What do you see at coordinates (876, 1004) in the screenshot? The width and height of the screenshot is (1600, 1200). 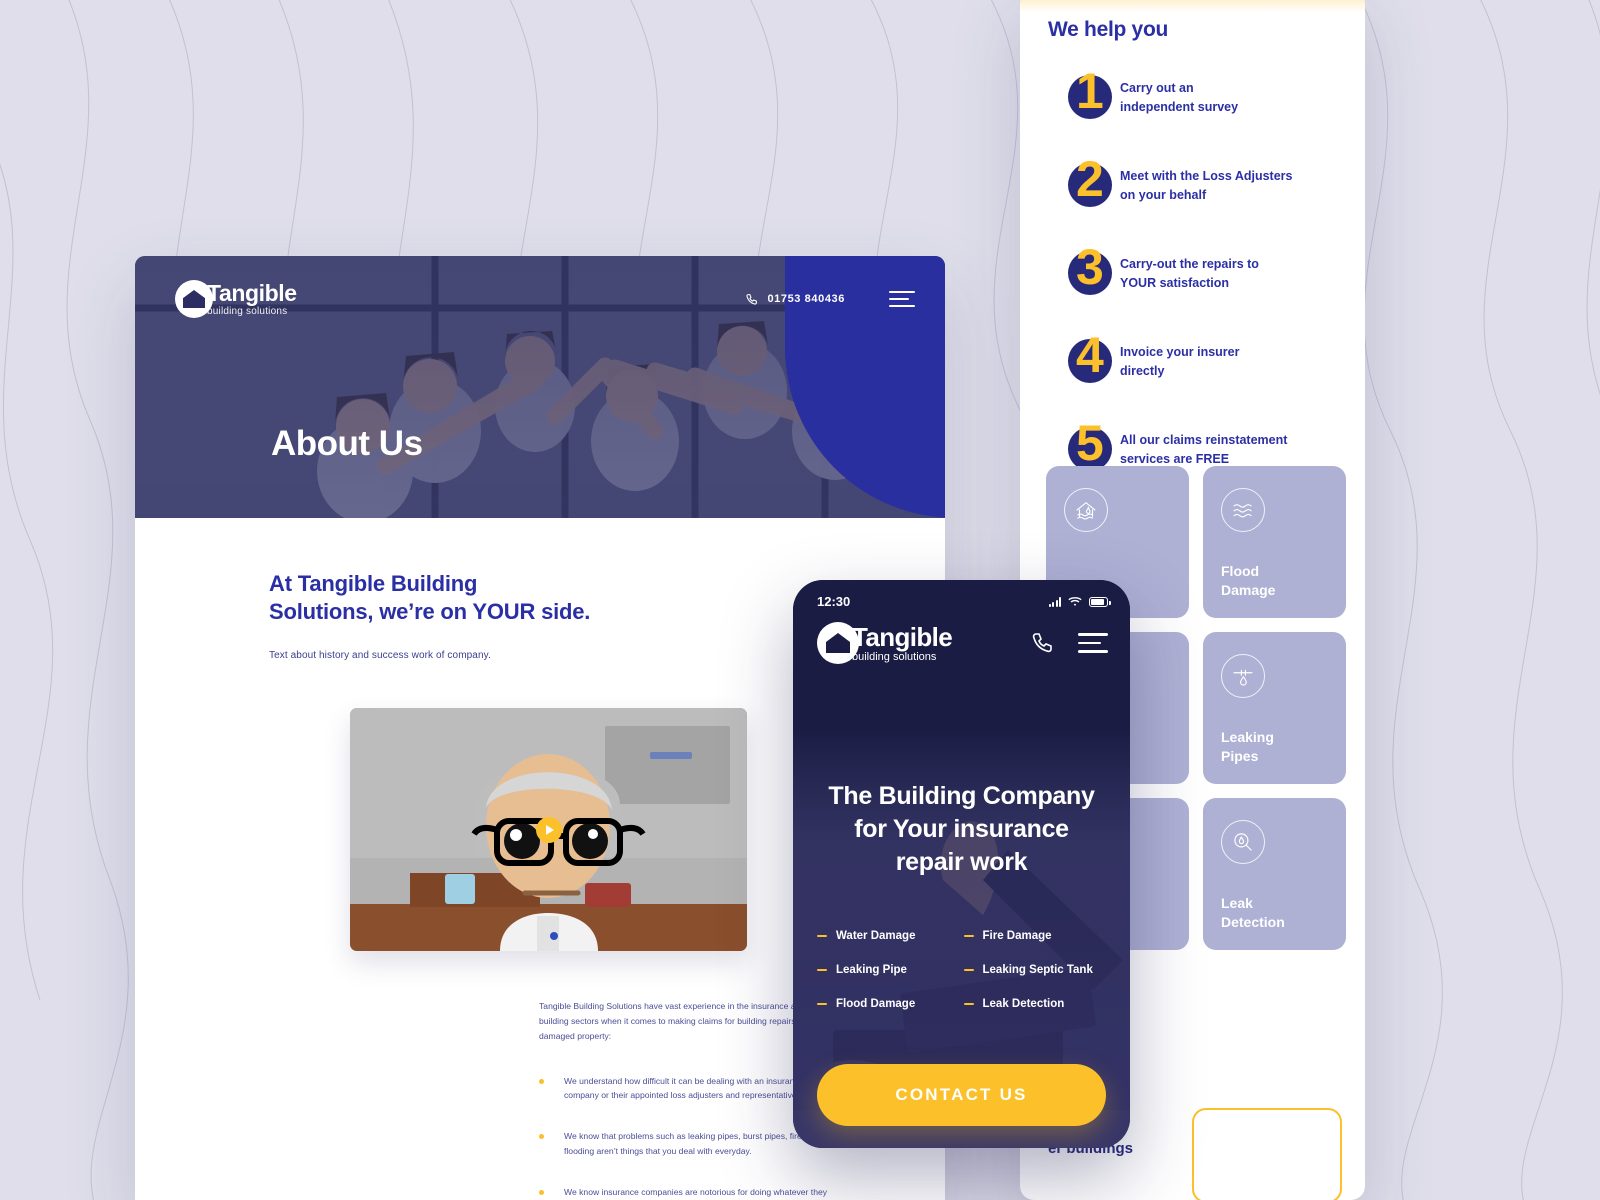 I see `feature-label: Flood Damage` at bounding box center [876, 1004].